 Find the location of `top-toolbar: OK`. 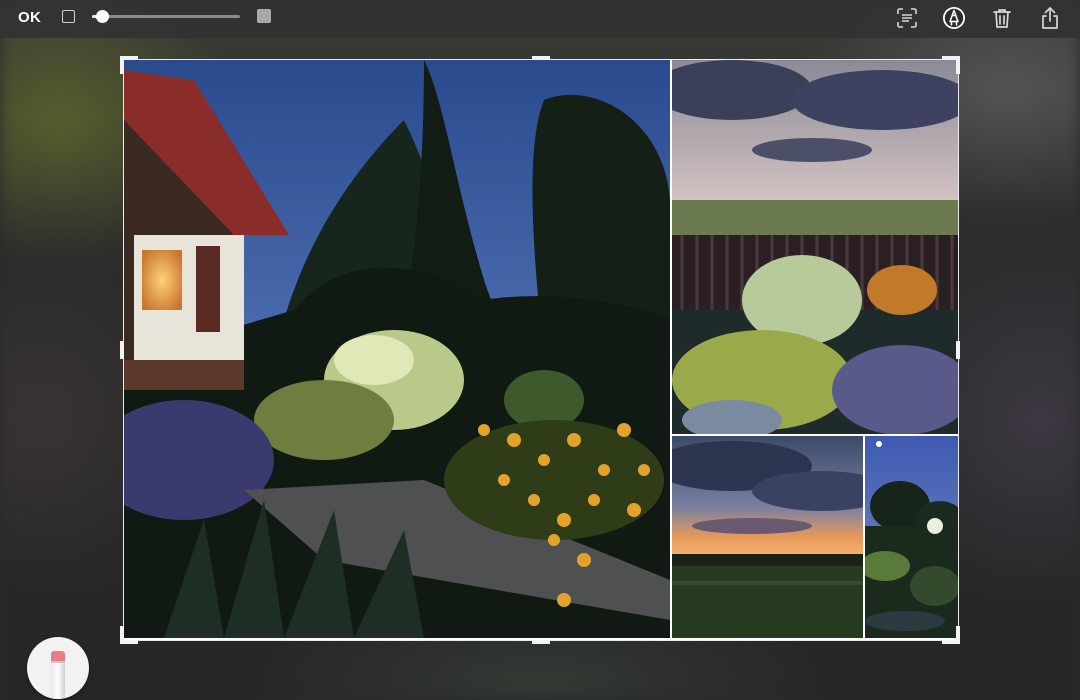

top-toolbar: OK is located at coordinates (540, 19).